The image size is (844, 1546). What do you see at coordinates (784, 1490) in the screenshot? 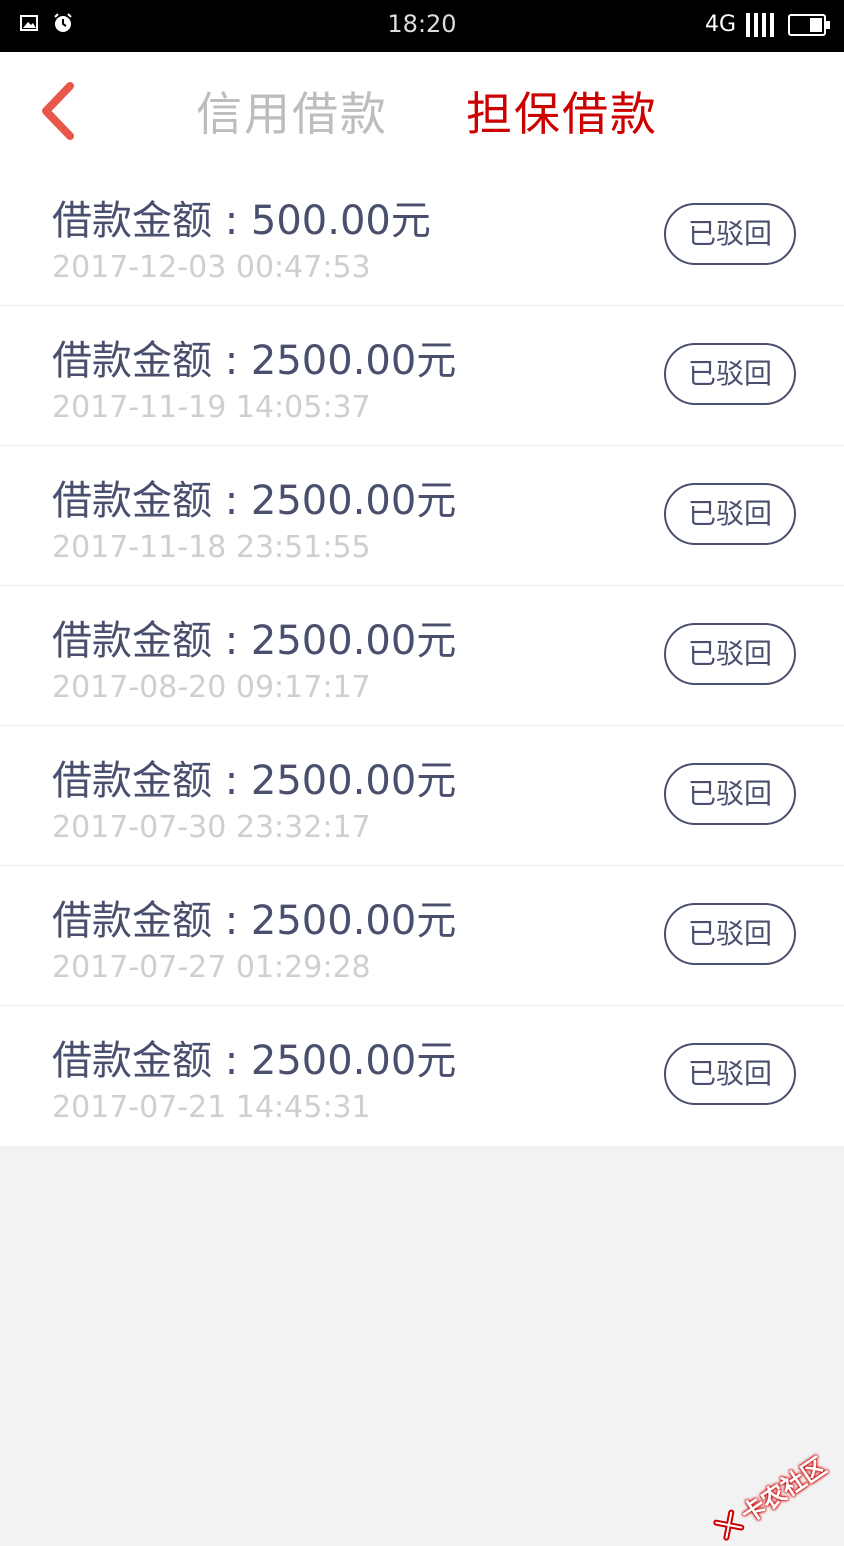
I see `watermark-text: 卡农社区` at bounding box center [784, 1490].